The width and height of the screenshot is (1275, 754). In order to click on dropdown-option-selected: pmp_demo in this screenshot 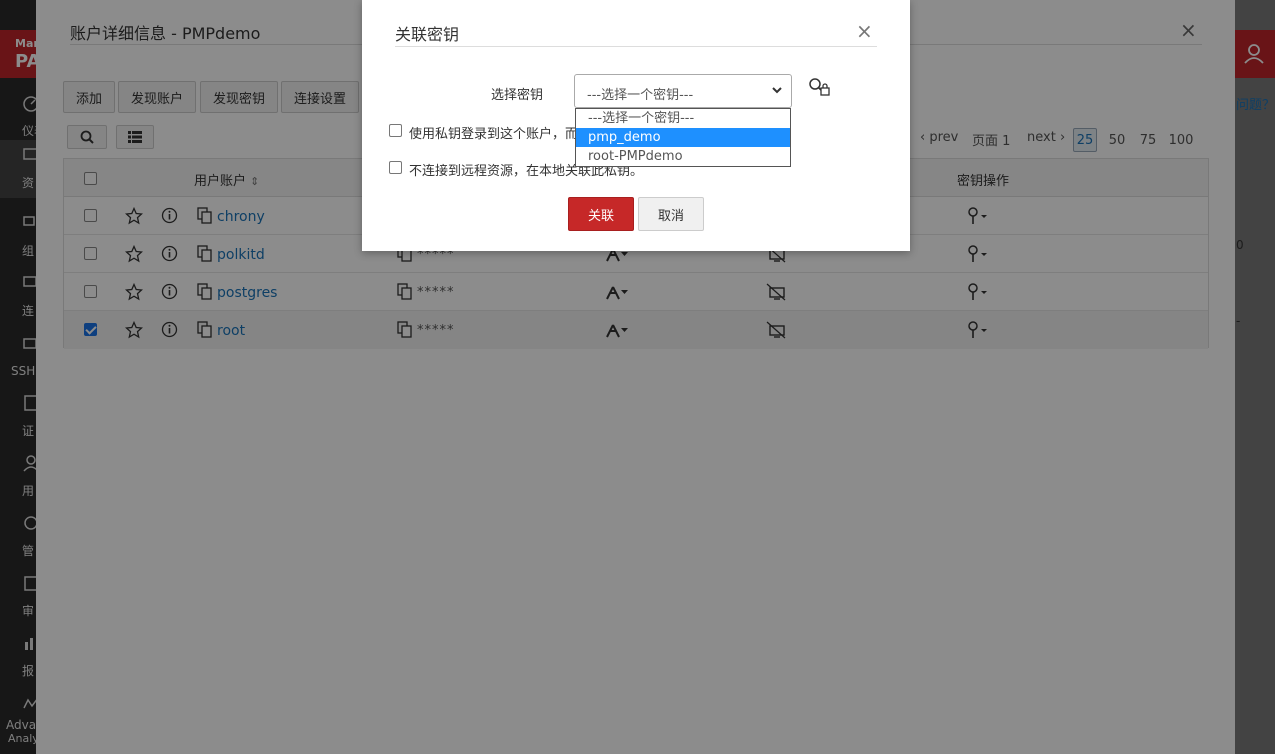, I will do `click(683, 137)`.